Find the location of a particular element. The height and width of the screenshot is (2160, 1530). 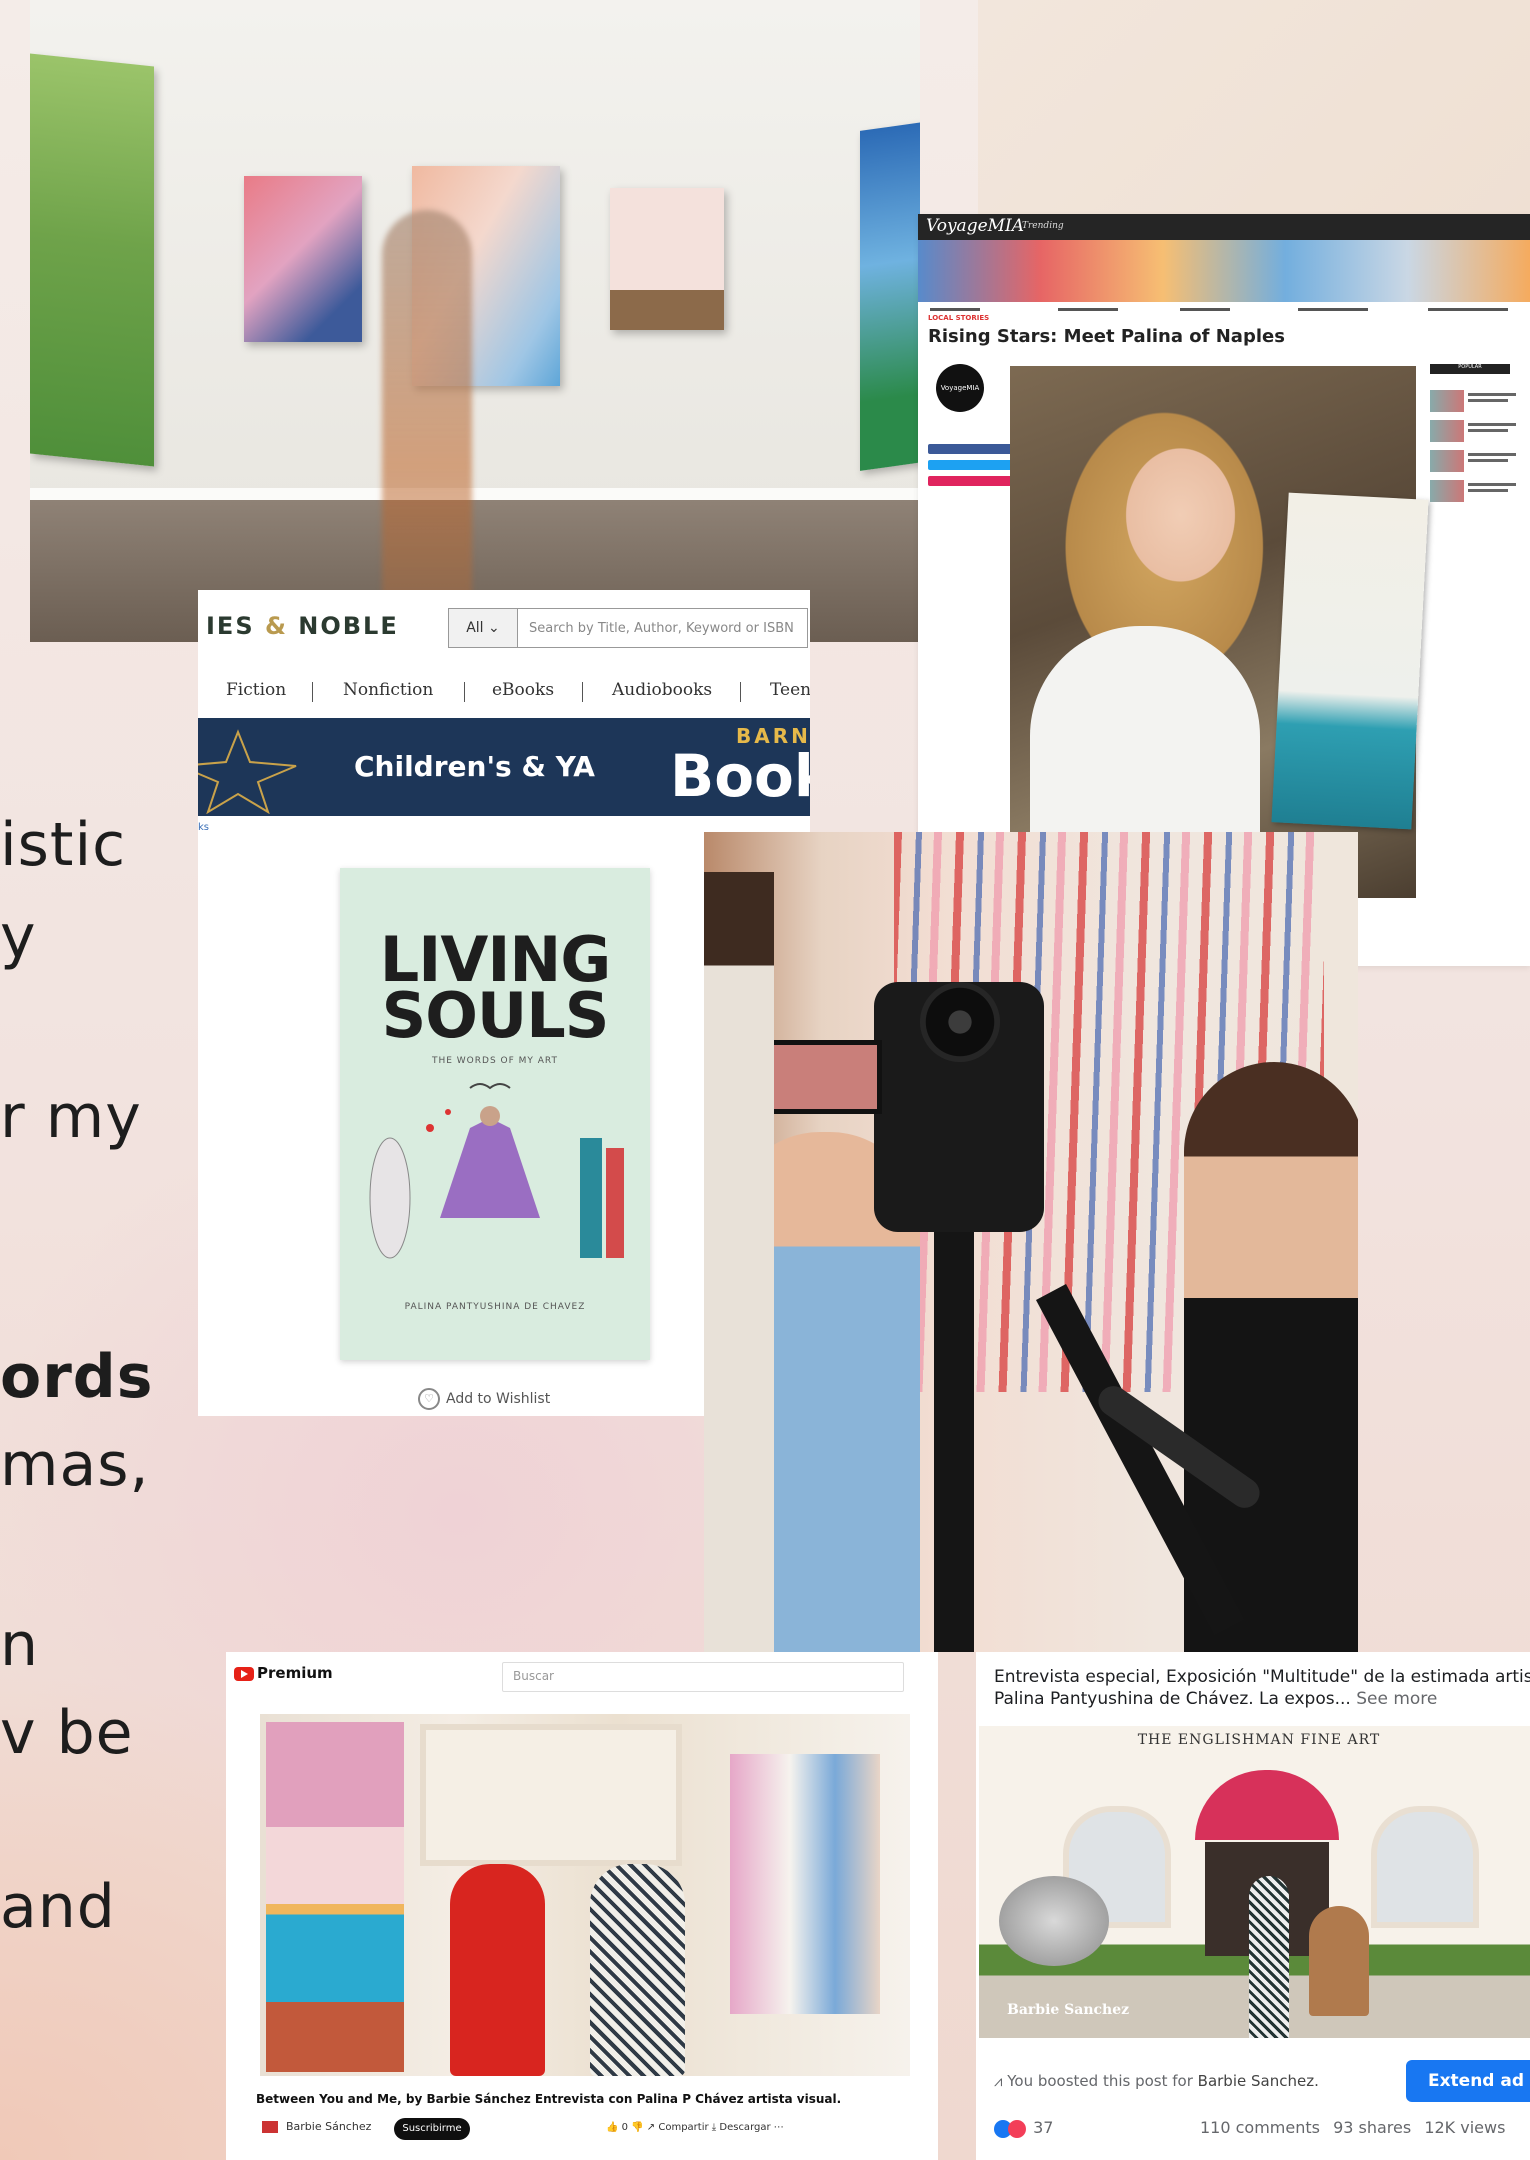

nav-nonfiction: Nonfiction is located at coordinates (388, 690).